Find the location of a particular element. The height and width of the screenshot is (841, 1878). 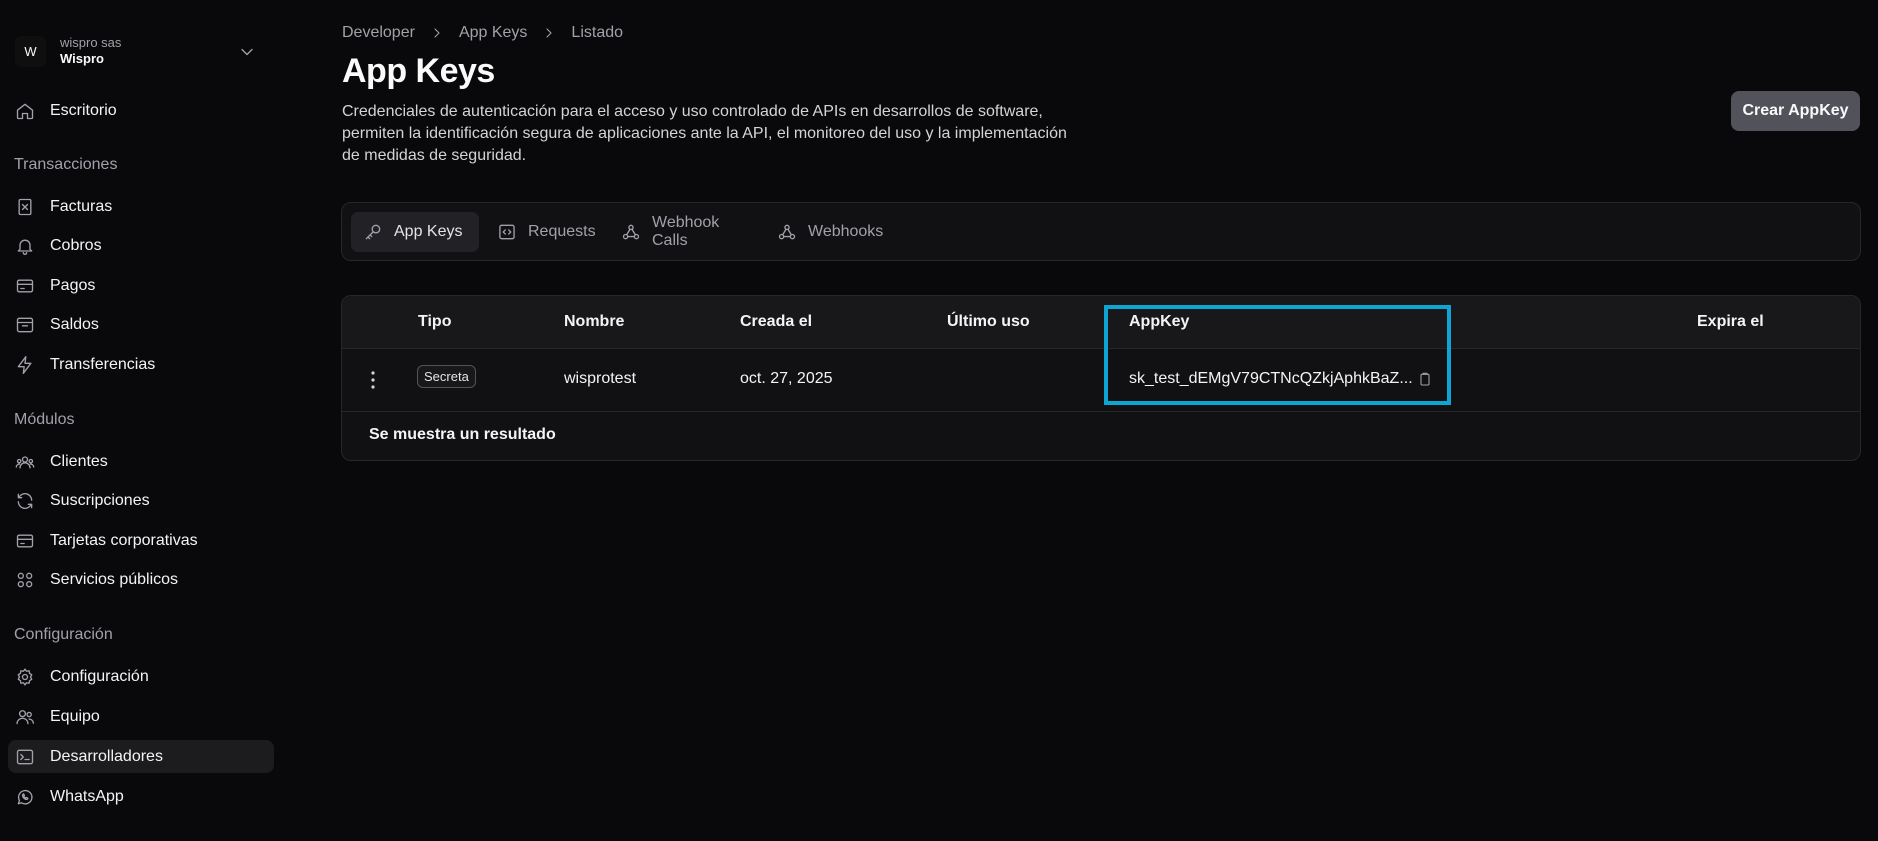

sidebar-item-tarjetas-corporativas: Tarjetas corporativas is located at coordinates (141, 540).